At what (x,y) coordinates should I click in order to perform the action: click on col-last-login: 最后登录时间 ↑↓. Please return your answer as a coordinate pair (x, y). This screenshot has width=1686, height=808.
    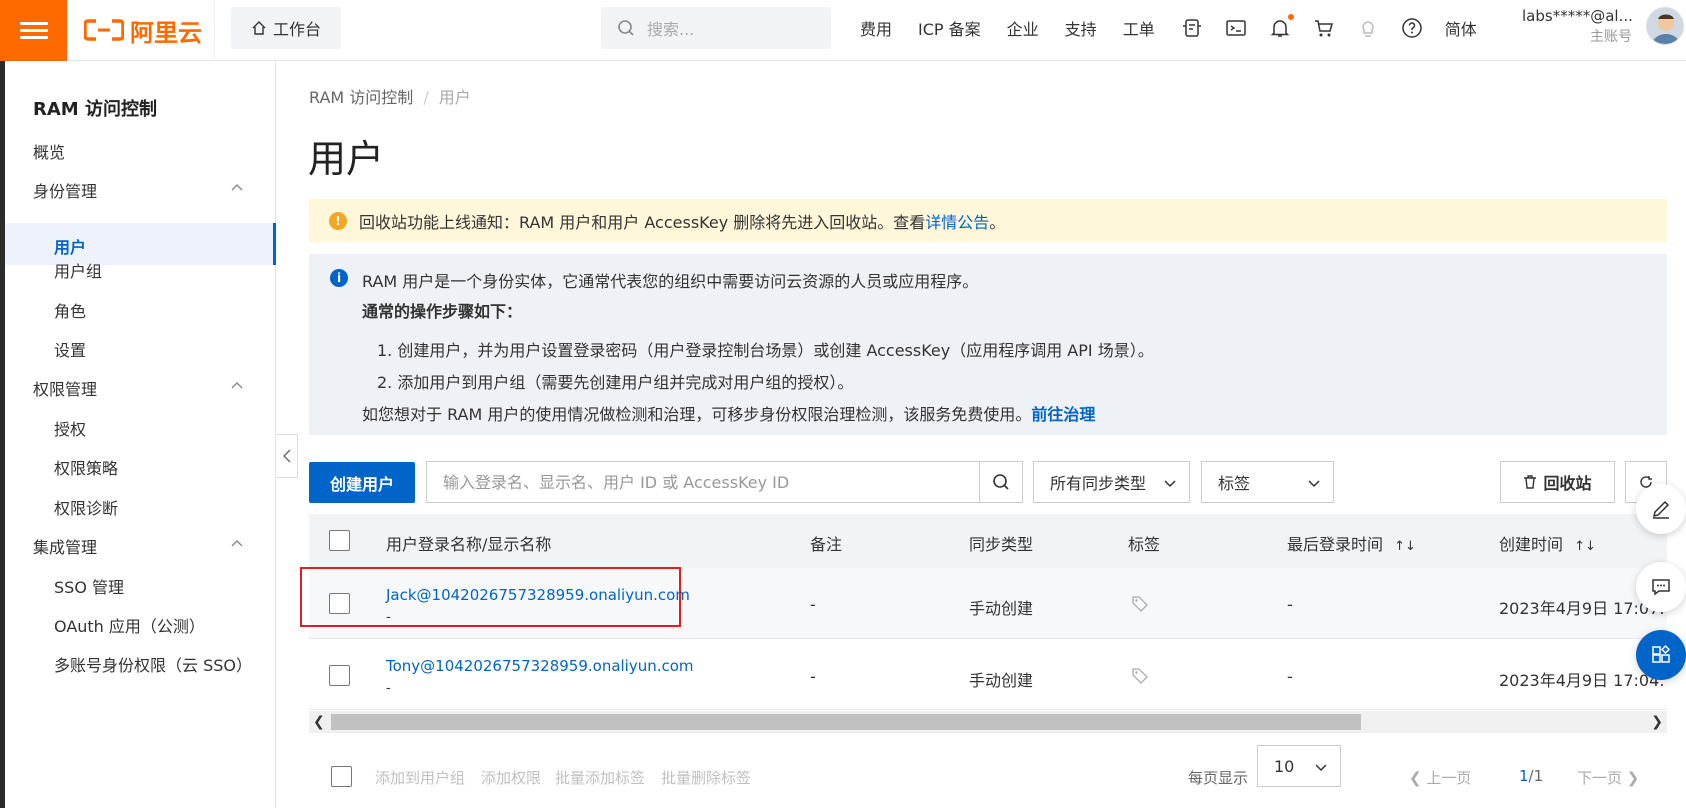
    Looking at the image, I should click on (1351, 543).